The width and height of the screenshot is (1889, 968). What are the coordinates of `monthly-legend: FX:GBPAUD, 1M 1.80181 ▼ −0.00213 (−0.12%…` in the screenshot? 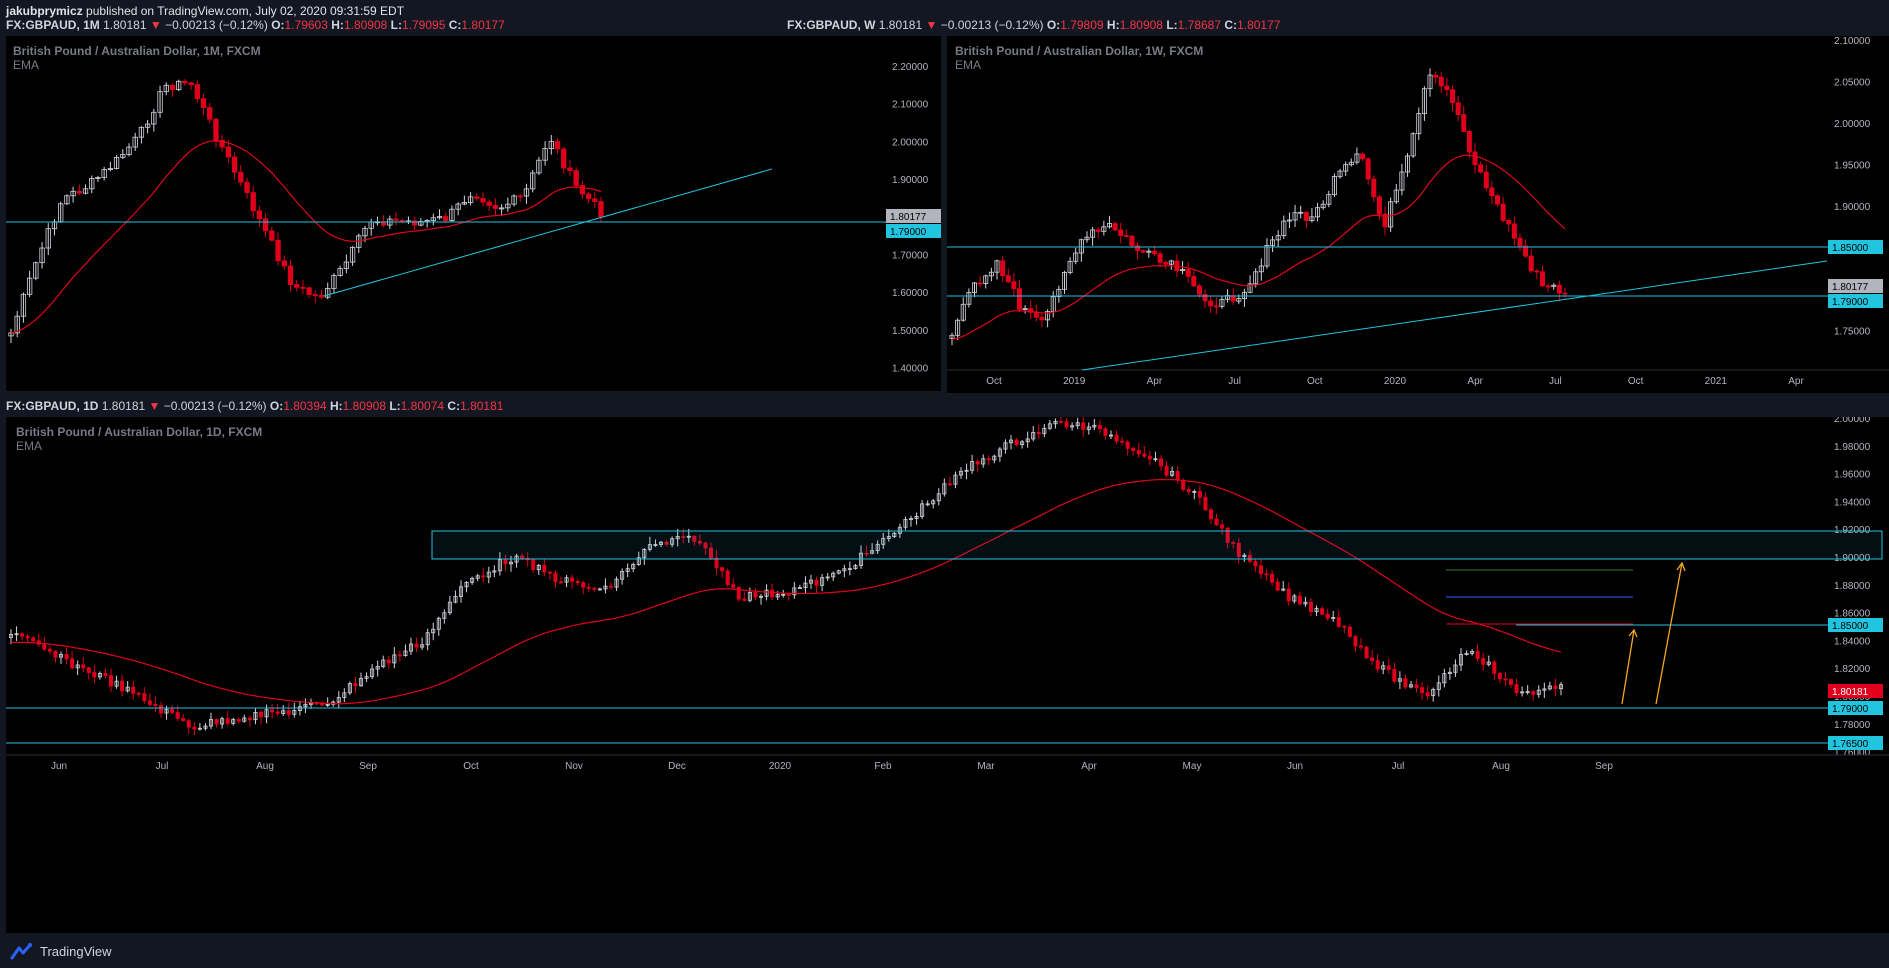 It's located at (255, 25).